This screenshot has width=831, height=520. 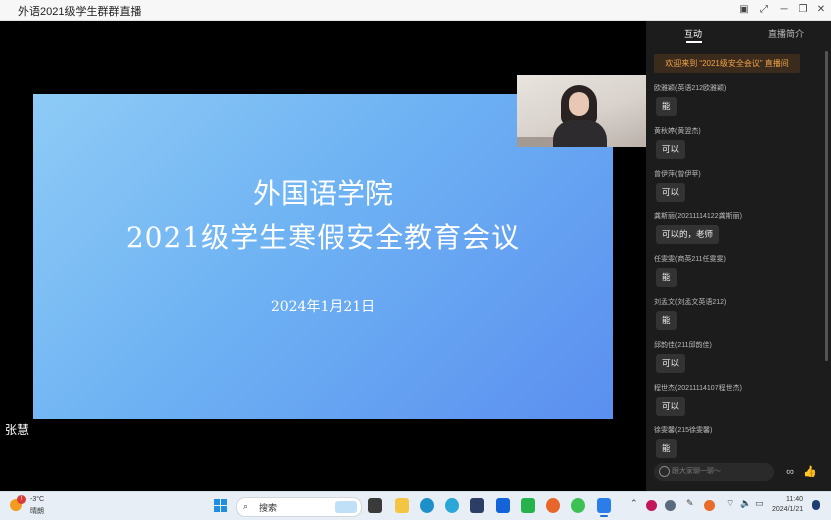 What do you see at coordinates (664, 471) in the screenshot?
I see `emoji-icon` at bounding box center [664, 471].